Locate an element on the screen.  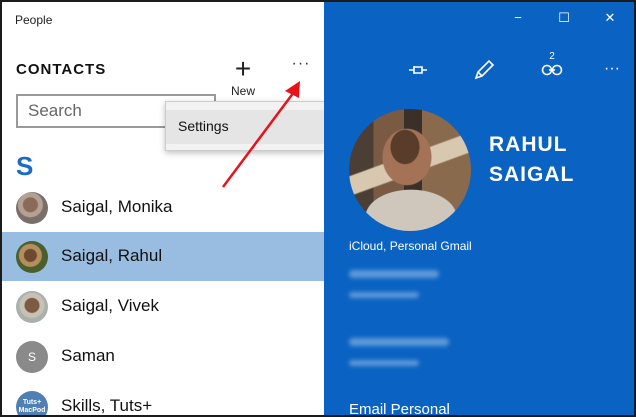
account-source: iCloud, Personal Gmail is located at coordinates (410, 246).